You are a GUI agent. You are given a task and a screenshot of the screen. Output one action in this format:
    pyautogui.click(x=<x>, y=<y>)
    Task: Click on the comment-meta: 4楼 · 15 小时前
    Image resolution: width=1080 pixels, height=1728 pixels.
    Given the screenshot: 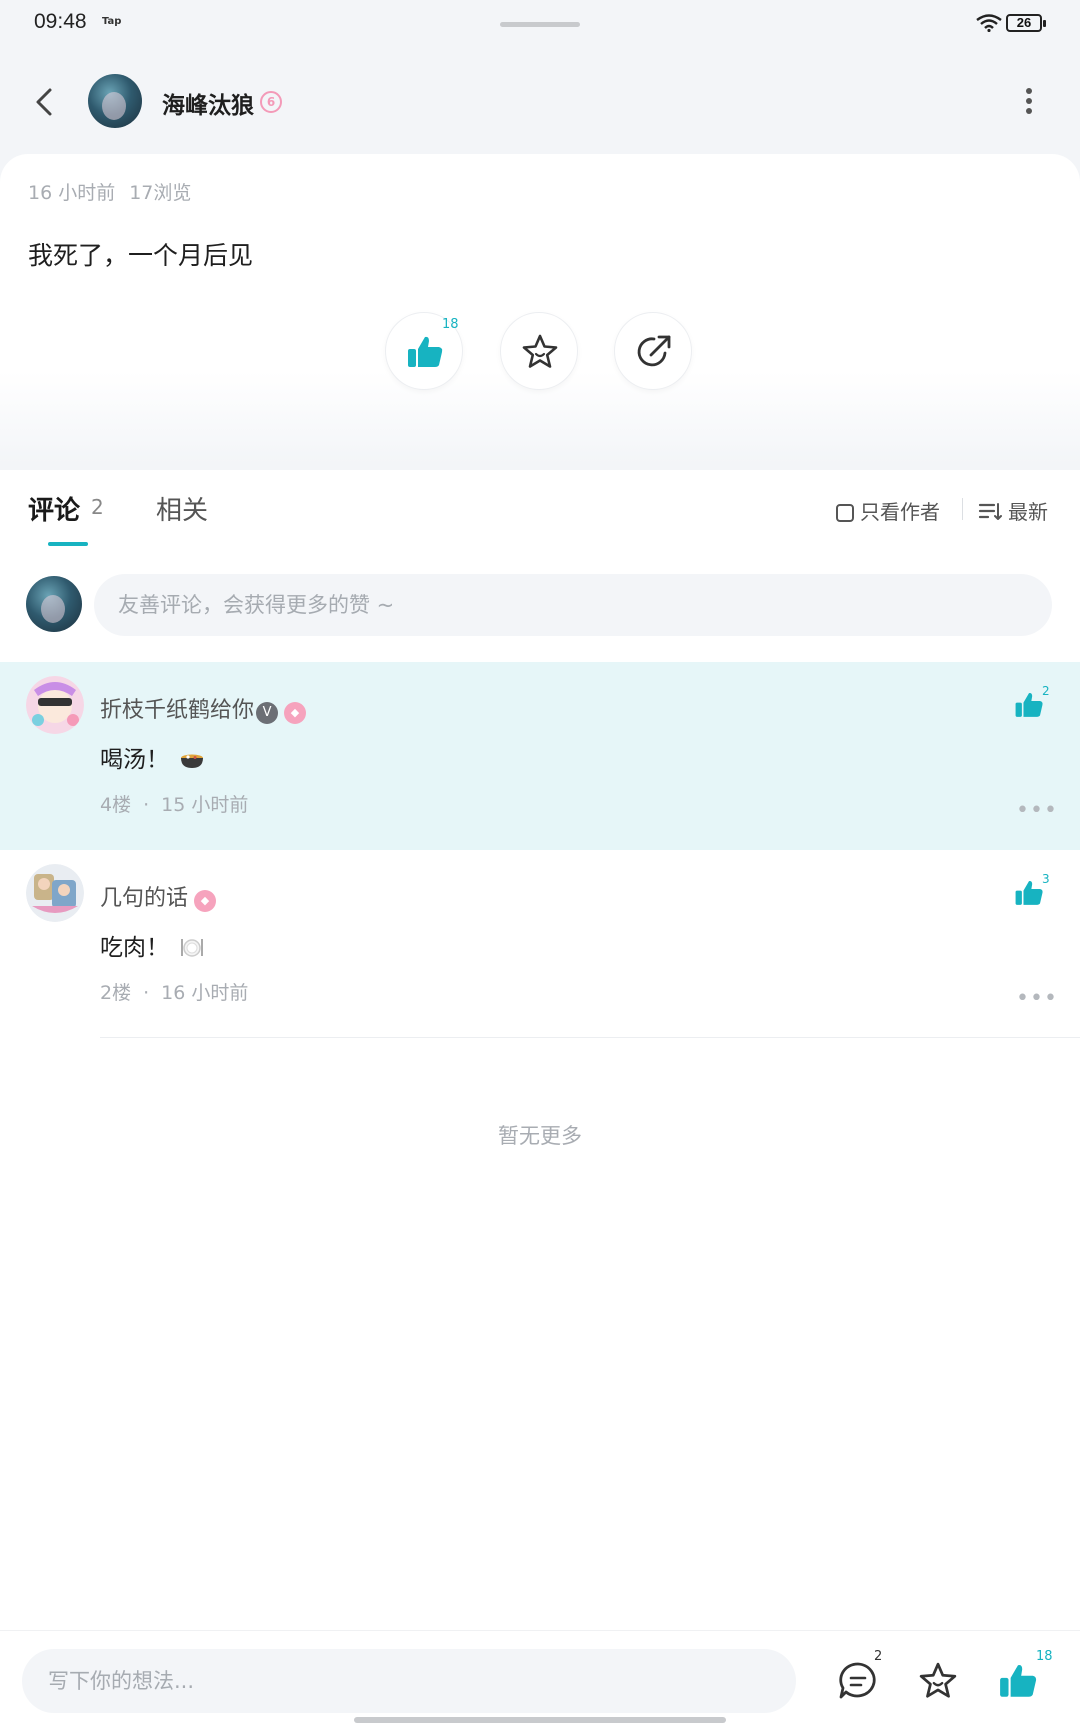 What is the action you would take?
    pyautogui.click(x=174, y=805)
    